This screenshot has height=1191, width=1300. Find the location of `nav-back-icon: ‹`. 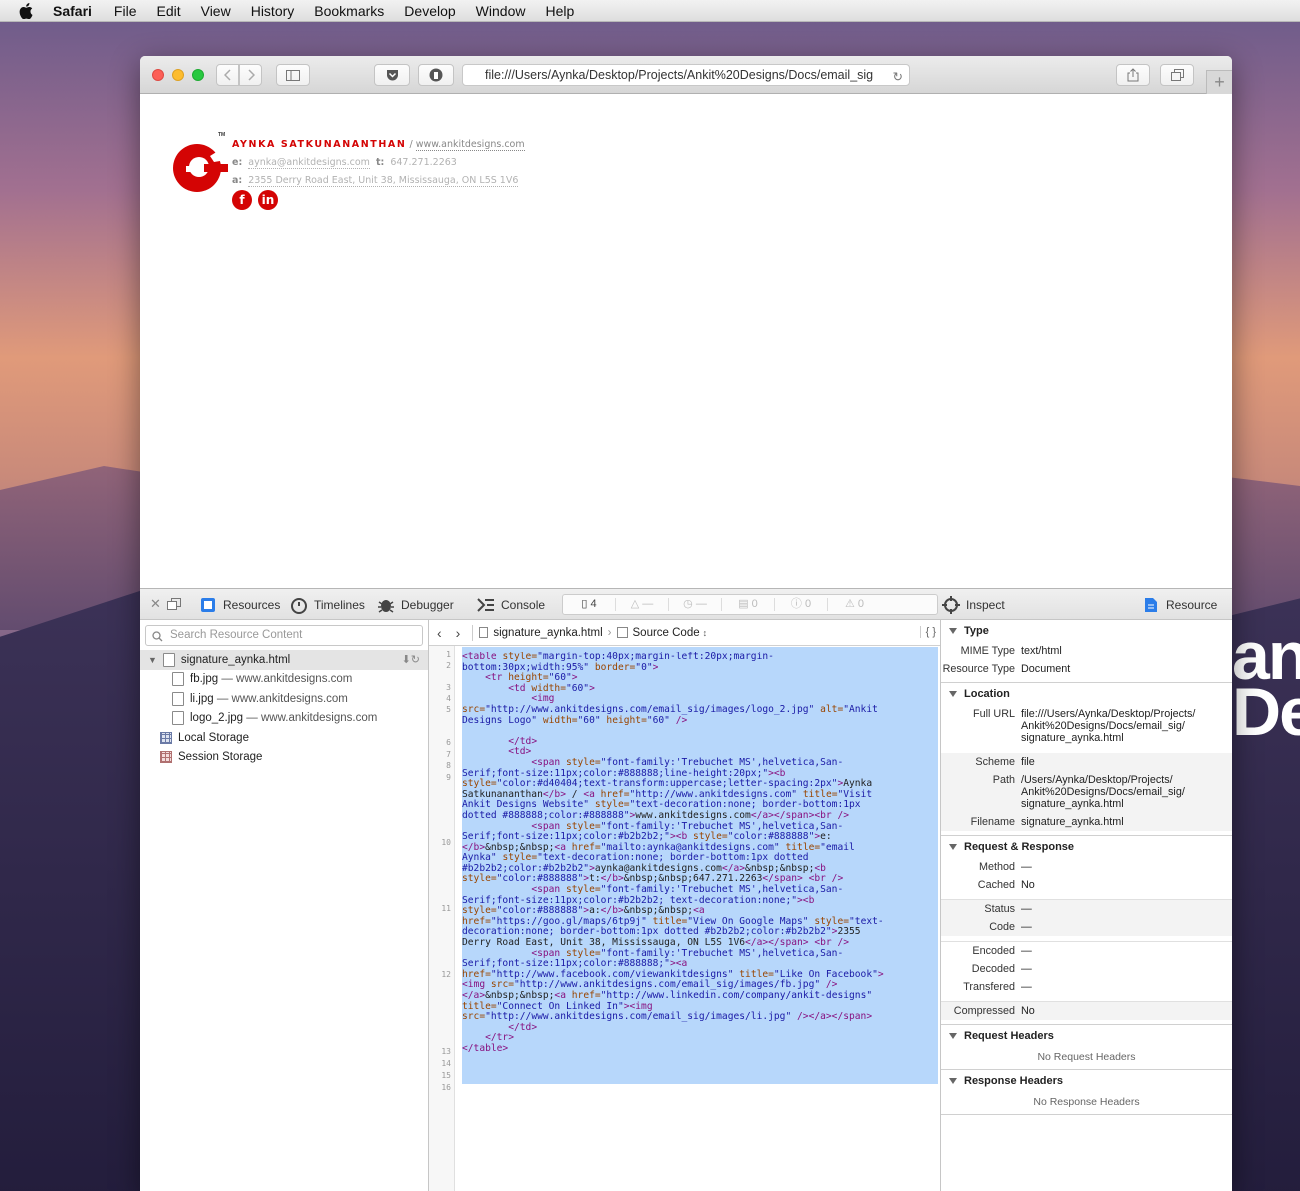

nav-back-icon: ‹ is located at coordinates (439, 633).